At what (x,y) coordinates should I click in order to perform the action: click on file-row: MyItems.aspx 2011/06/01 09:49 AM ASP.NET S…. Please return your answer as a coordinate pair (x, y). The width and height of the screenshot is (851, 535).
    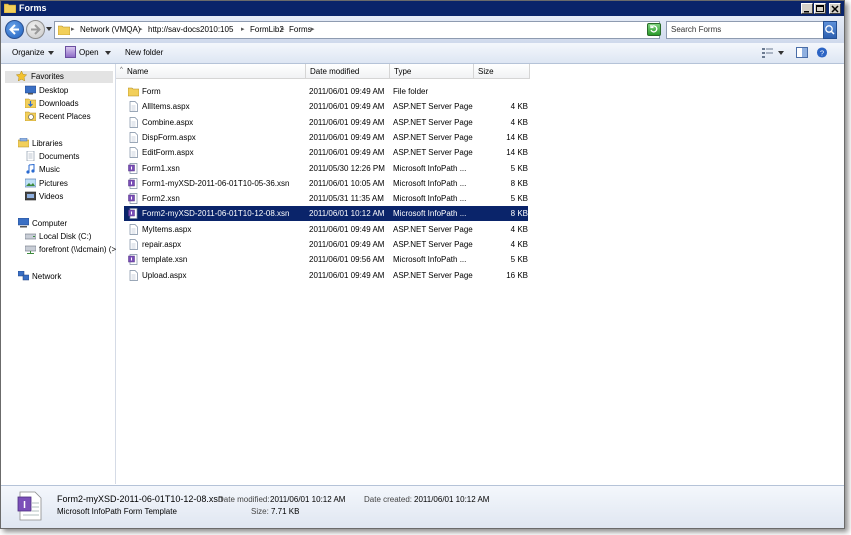
    Looking at the image, I should click on (326, 229).